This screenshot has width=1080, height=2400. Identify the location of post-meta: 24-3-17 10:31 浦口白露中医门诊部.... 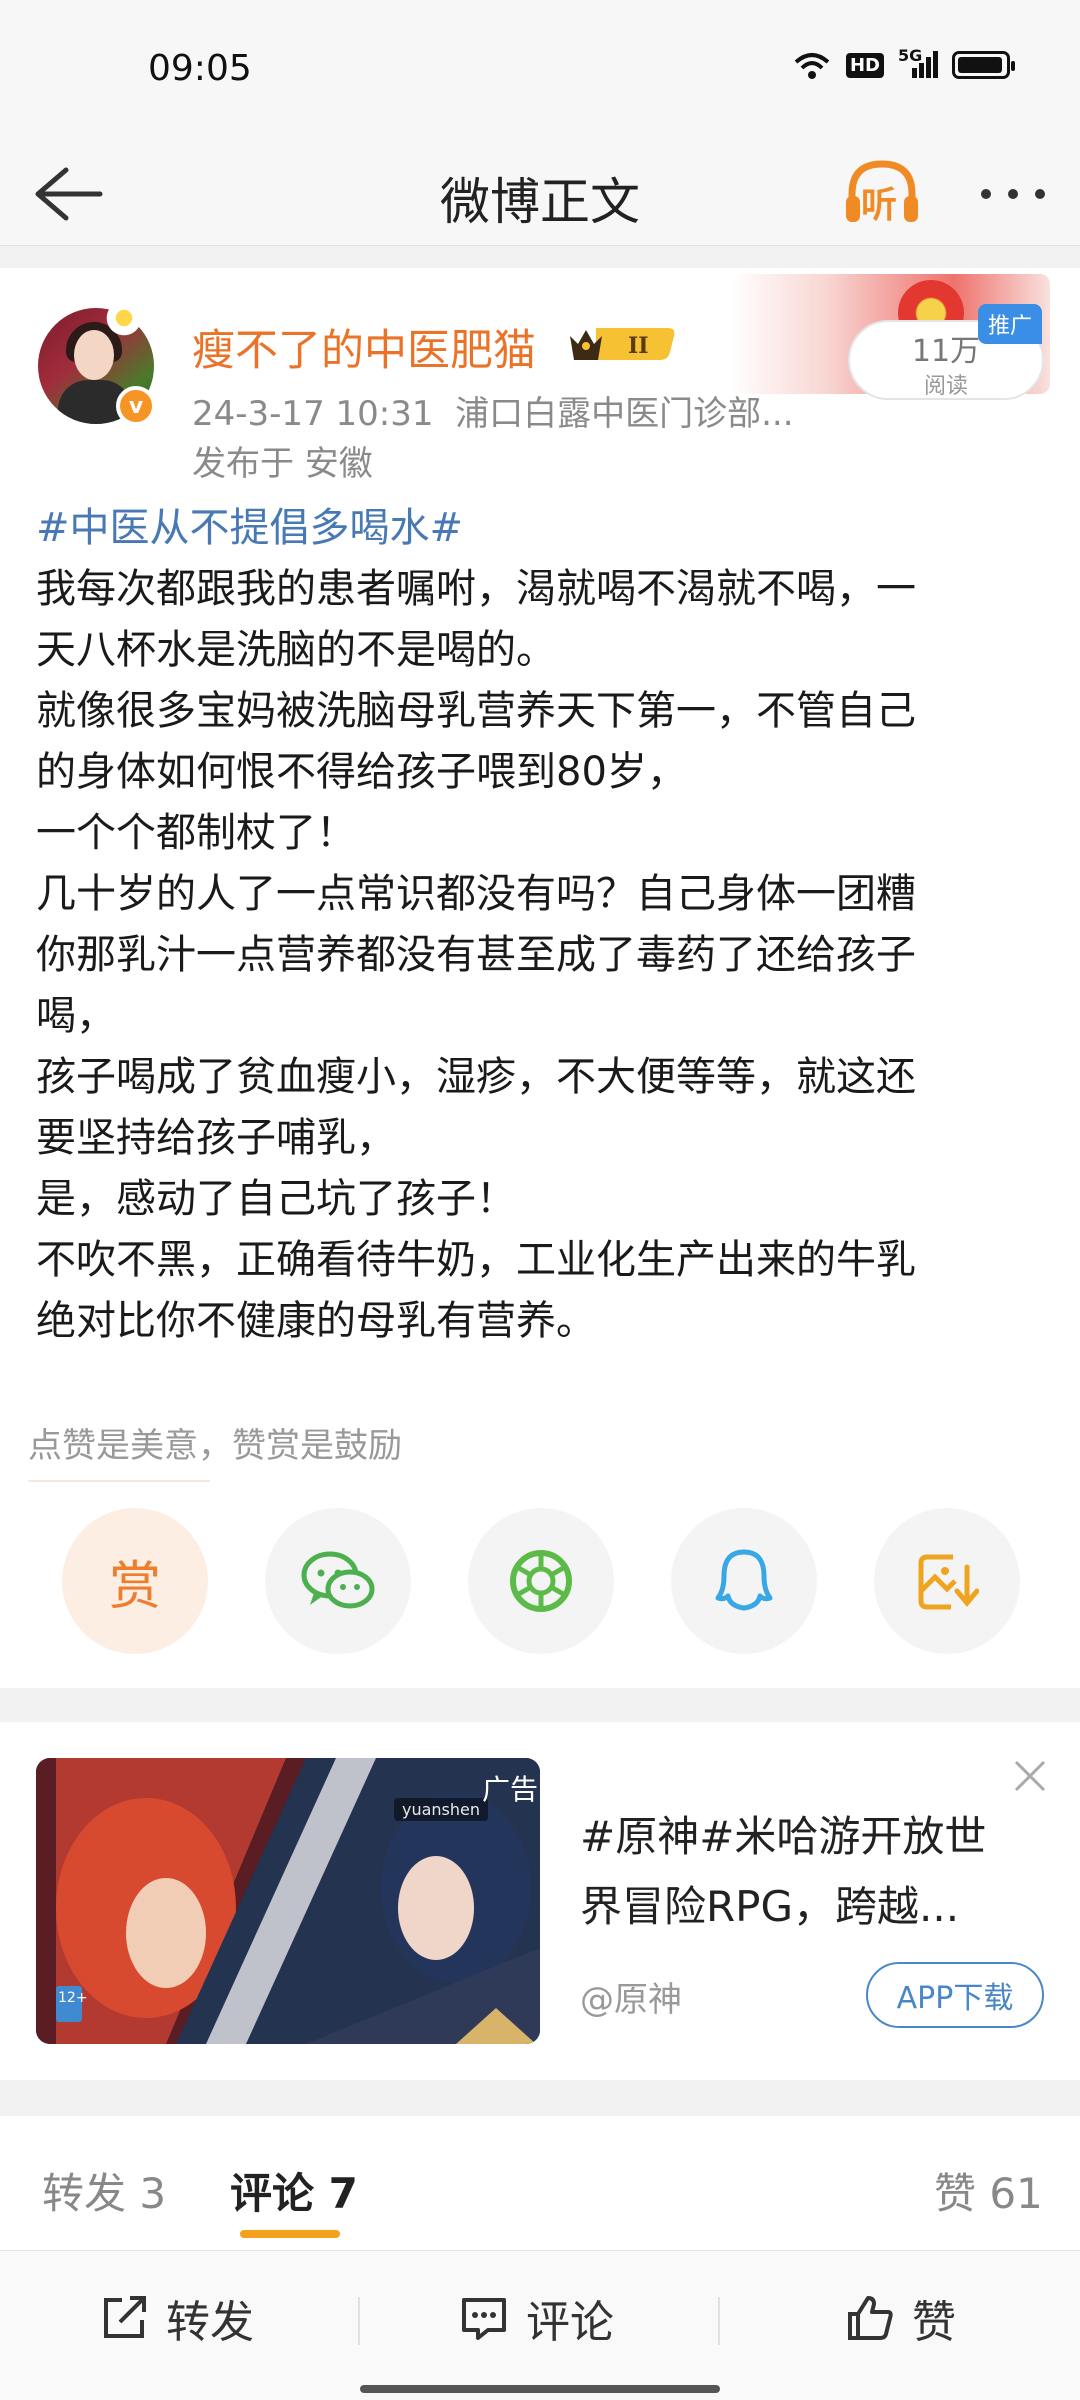
(493, 410).